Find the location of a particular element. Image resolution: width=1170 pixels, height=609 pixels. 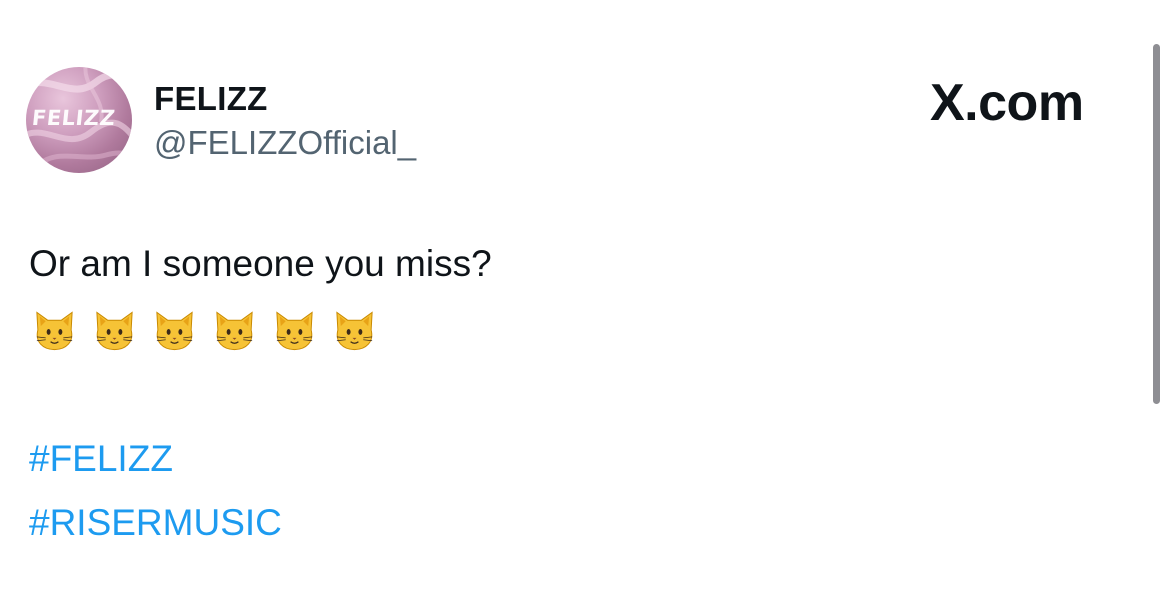

vertical-scrollbar is located at coordinates (1156, 224).